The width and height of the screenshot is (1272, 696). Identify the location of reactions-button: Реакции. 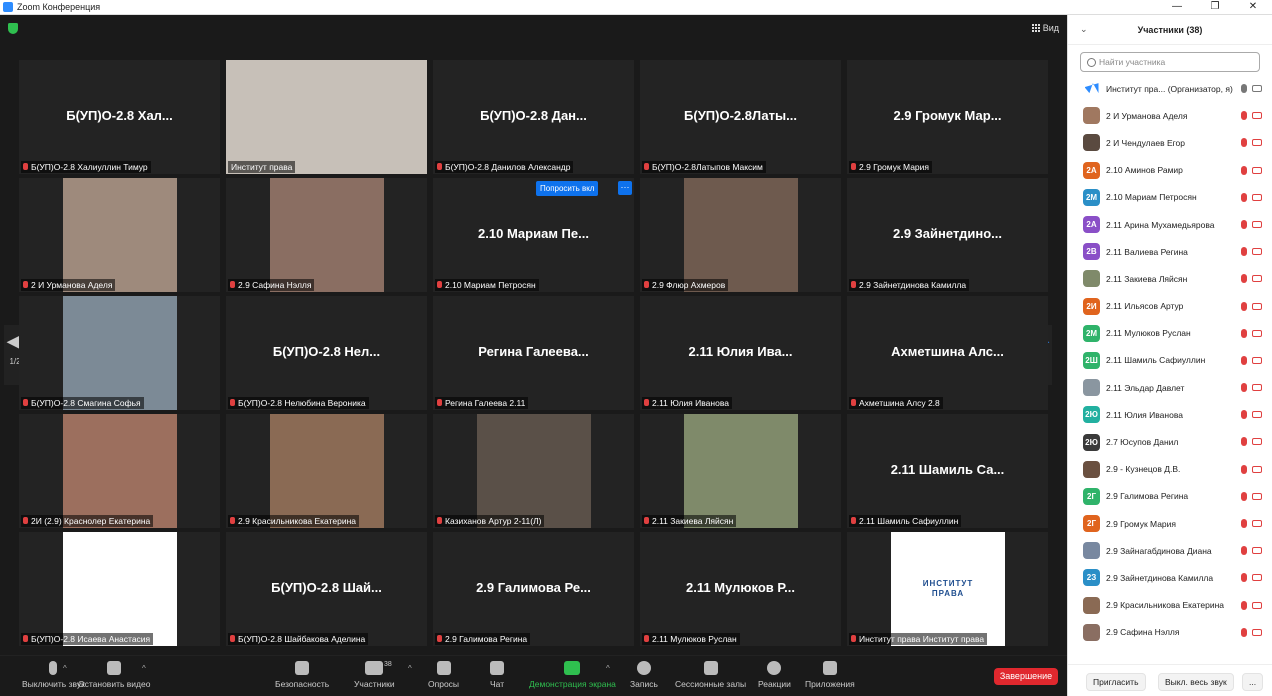
(774, 675).